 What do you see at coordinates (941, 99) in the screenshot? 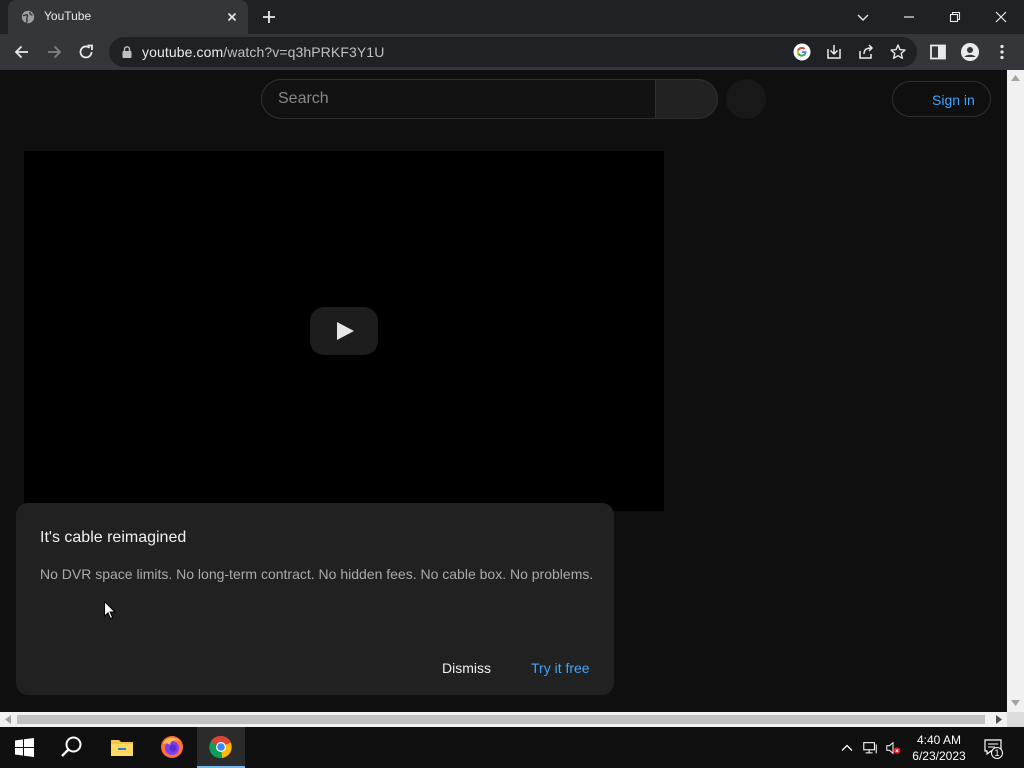
I see `sign-in-button: Sign in` at bounding box center [941, 99].